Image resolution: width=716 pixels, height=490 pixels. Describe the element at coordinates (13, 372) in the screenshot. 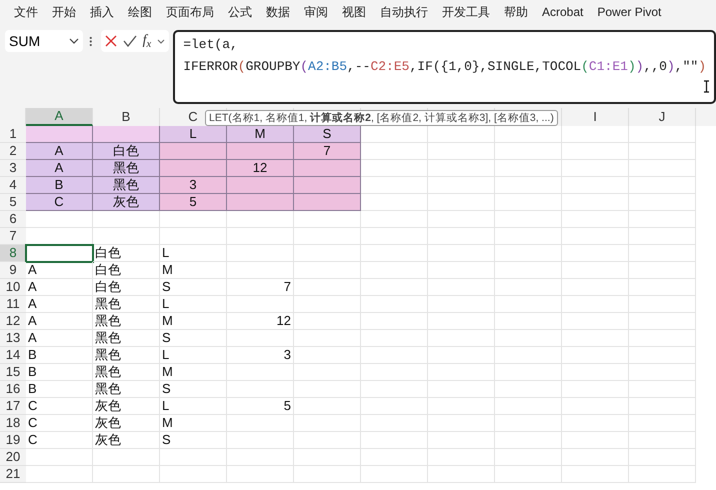

I see `row-header: 15` at that location.